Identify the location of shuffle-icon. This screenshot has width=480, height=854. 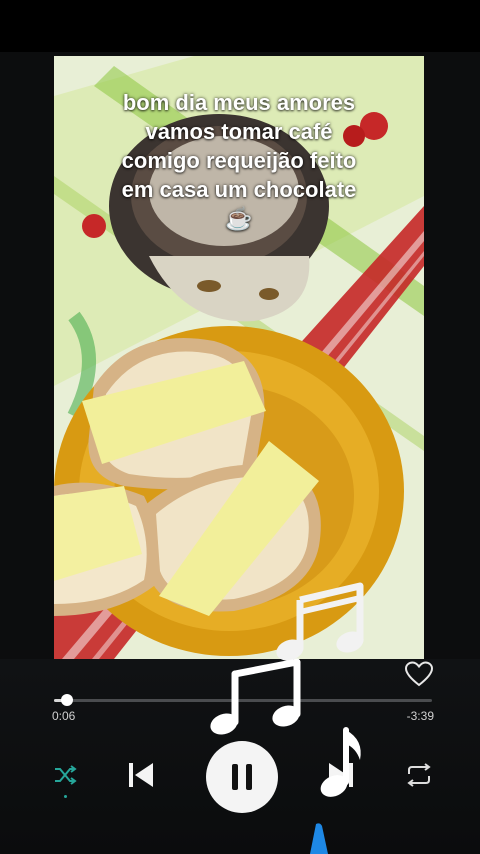
(65, 775).